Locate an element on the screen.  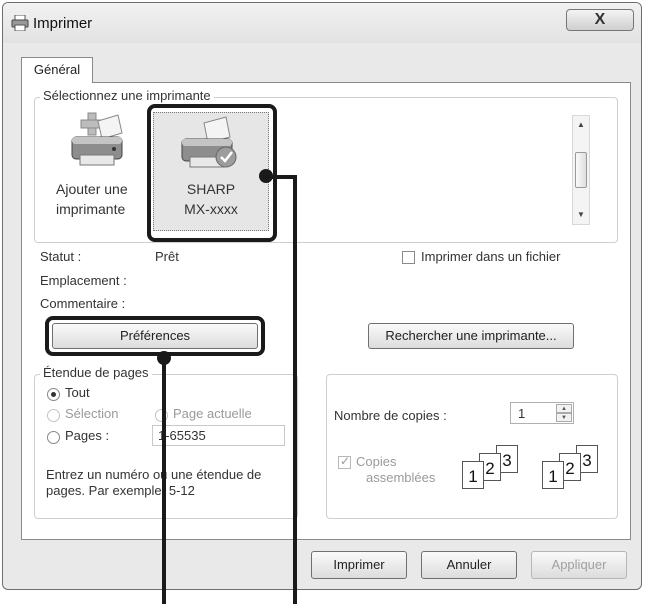
scroll-thumb is located at coordinates (581, 170).